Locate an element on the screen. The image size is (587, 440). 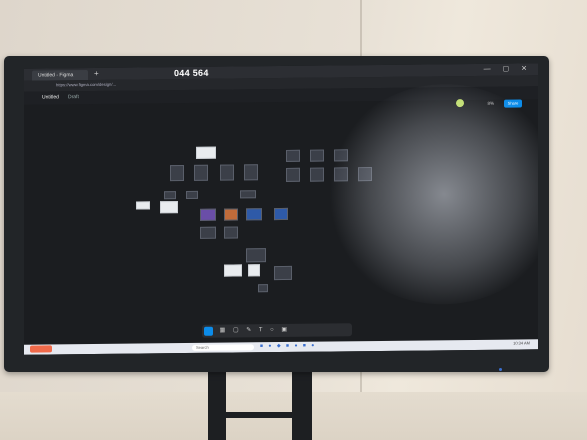
power-led-icon is located at coordinates (500, 369).